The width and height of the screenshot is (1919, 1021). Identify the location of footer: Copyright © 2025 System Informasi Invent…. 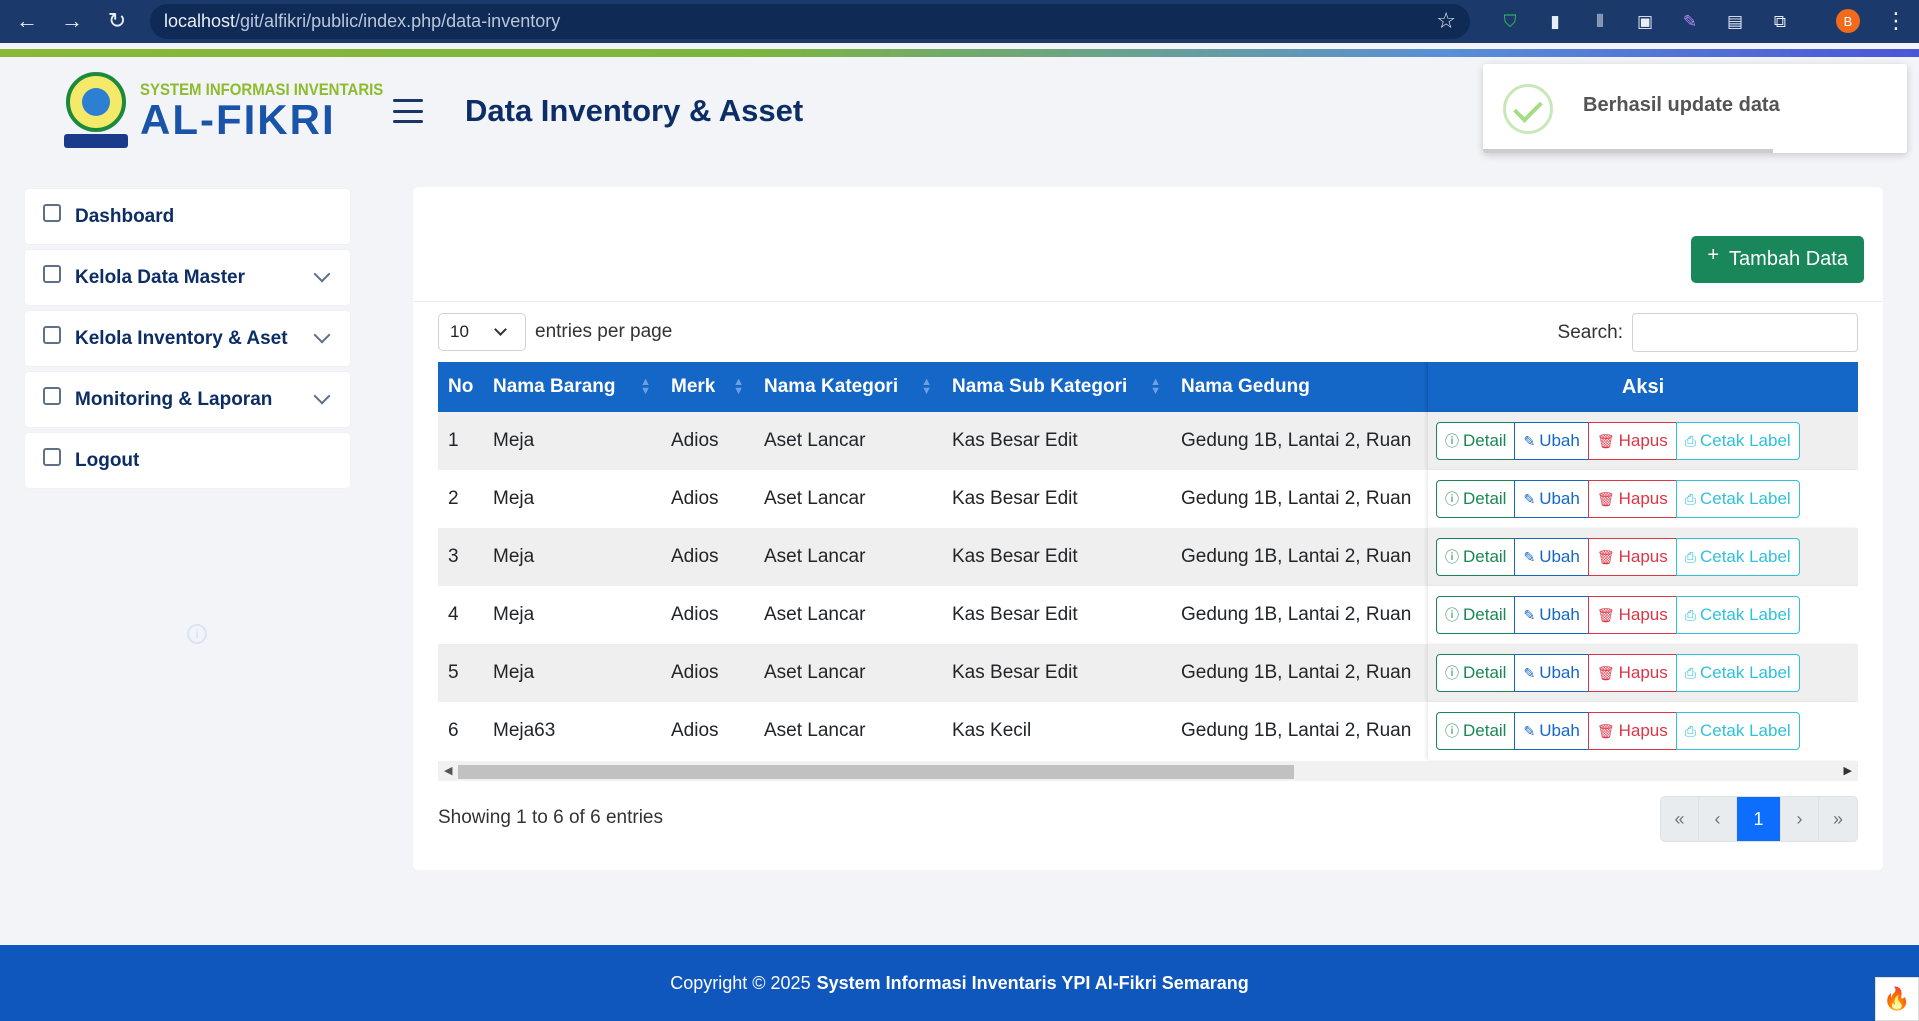
(959, 983).